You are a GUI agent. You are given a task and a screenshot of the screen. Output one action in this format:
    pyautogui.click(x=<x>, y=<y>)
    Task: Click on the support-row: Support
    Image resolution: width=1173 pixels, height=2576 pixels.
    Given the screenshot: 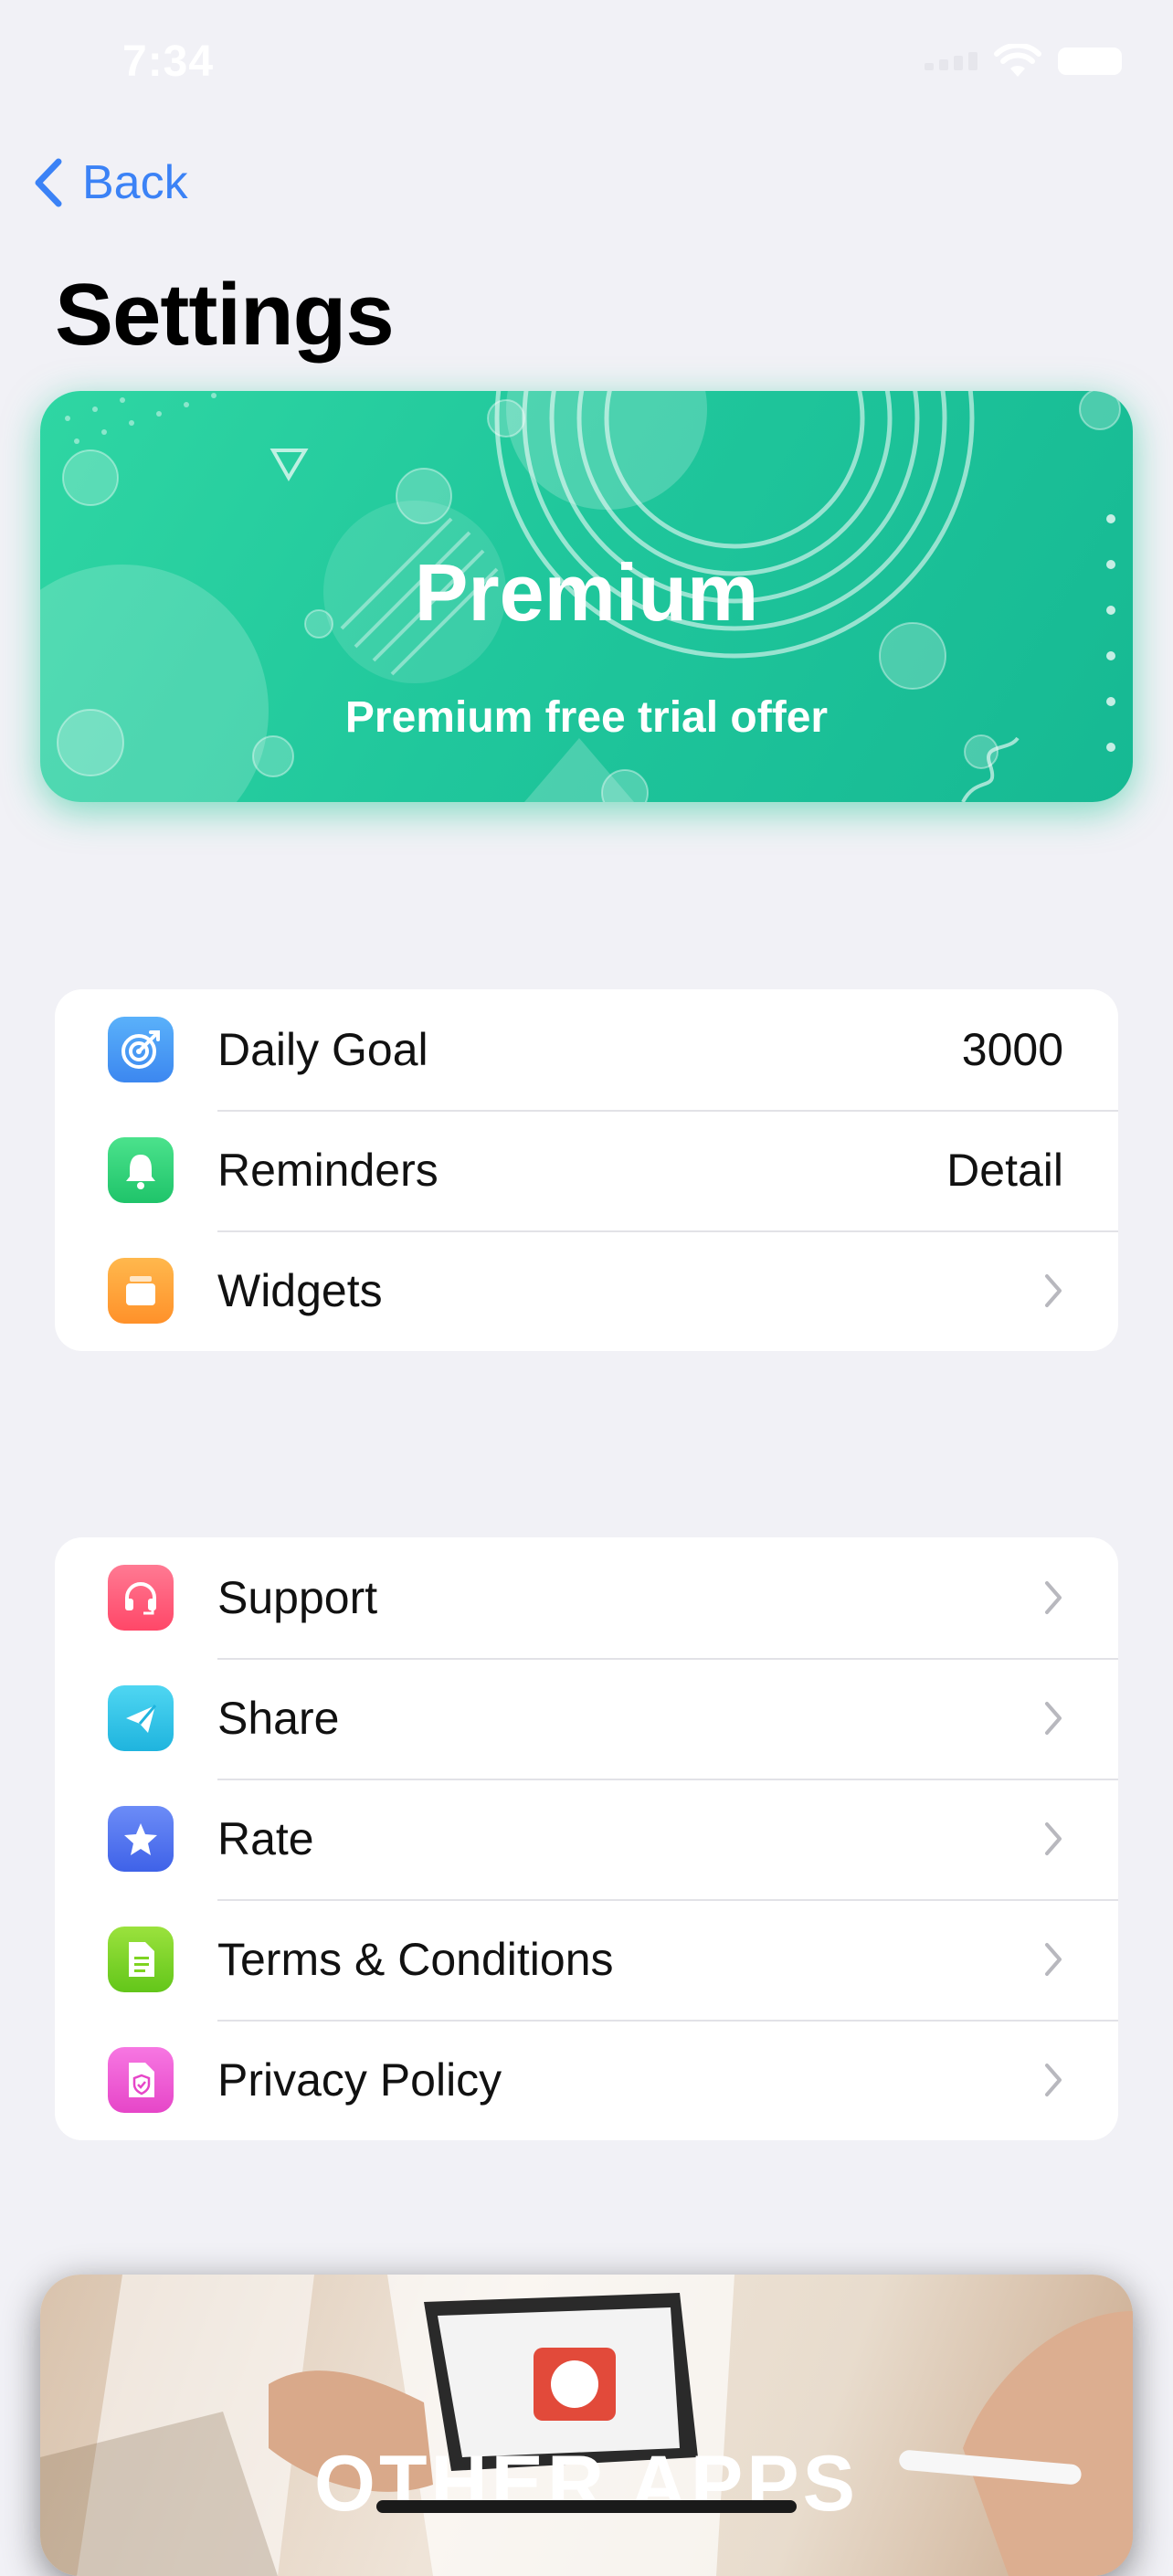 What is the action you would take?
    pyautogui.click(x=586, y=1597)
    